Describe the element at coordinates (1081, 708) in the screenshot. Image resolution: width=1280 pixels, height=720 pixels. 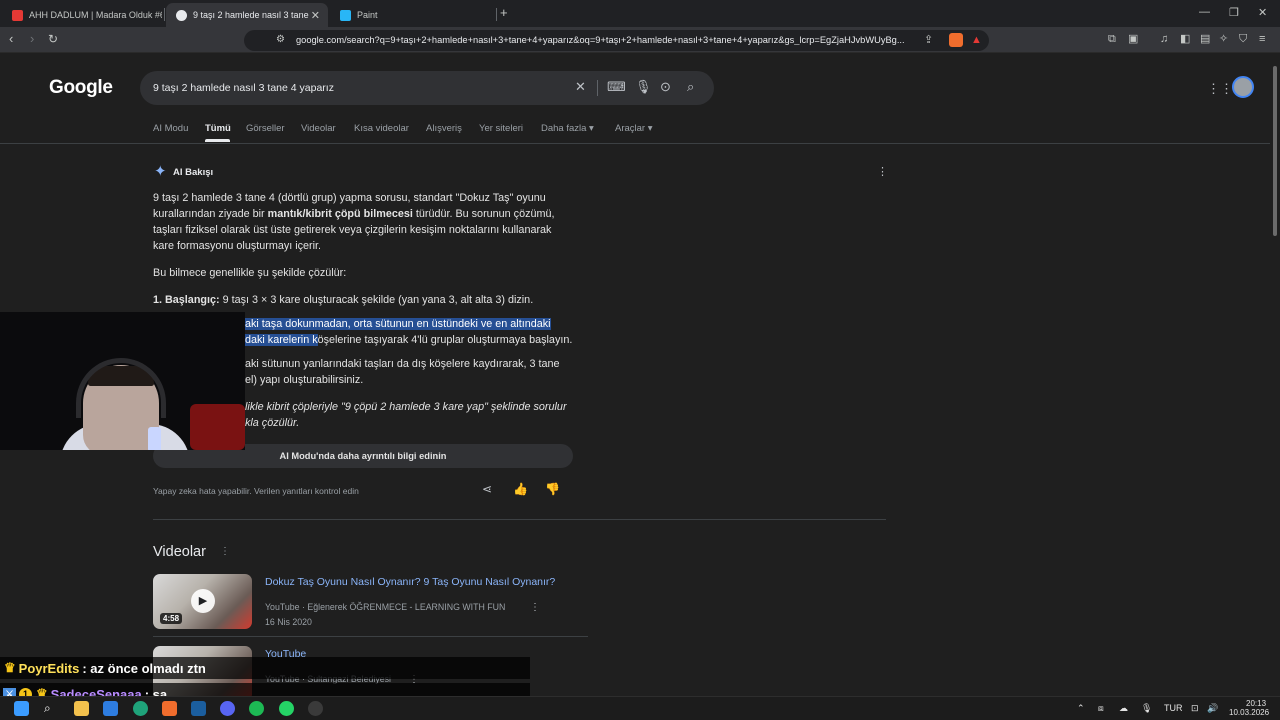
I see `tray-expand-icon: ⌃` at that location.